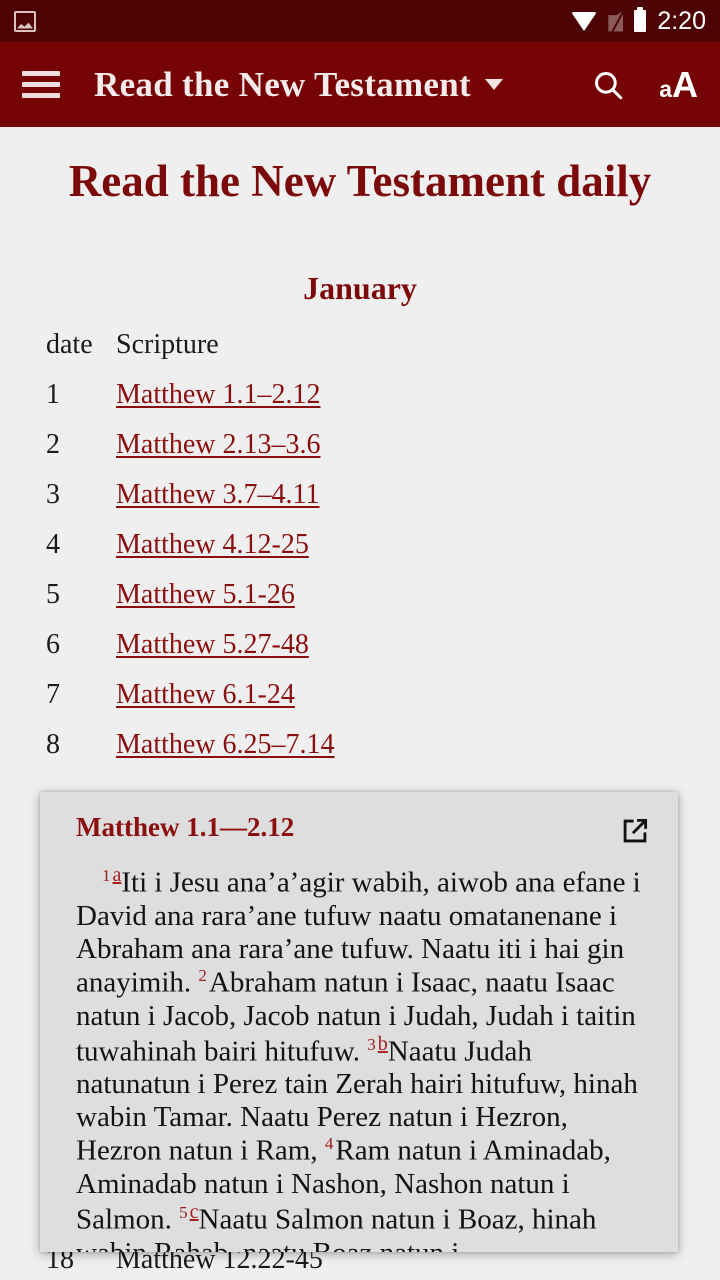 The width and height of the screenshot is (720, 1280). Describe the element at coordinates (360, 181) in the screenshot. I see `page-title: Read the New Testament daily` at that location.